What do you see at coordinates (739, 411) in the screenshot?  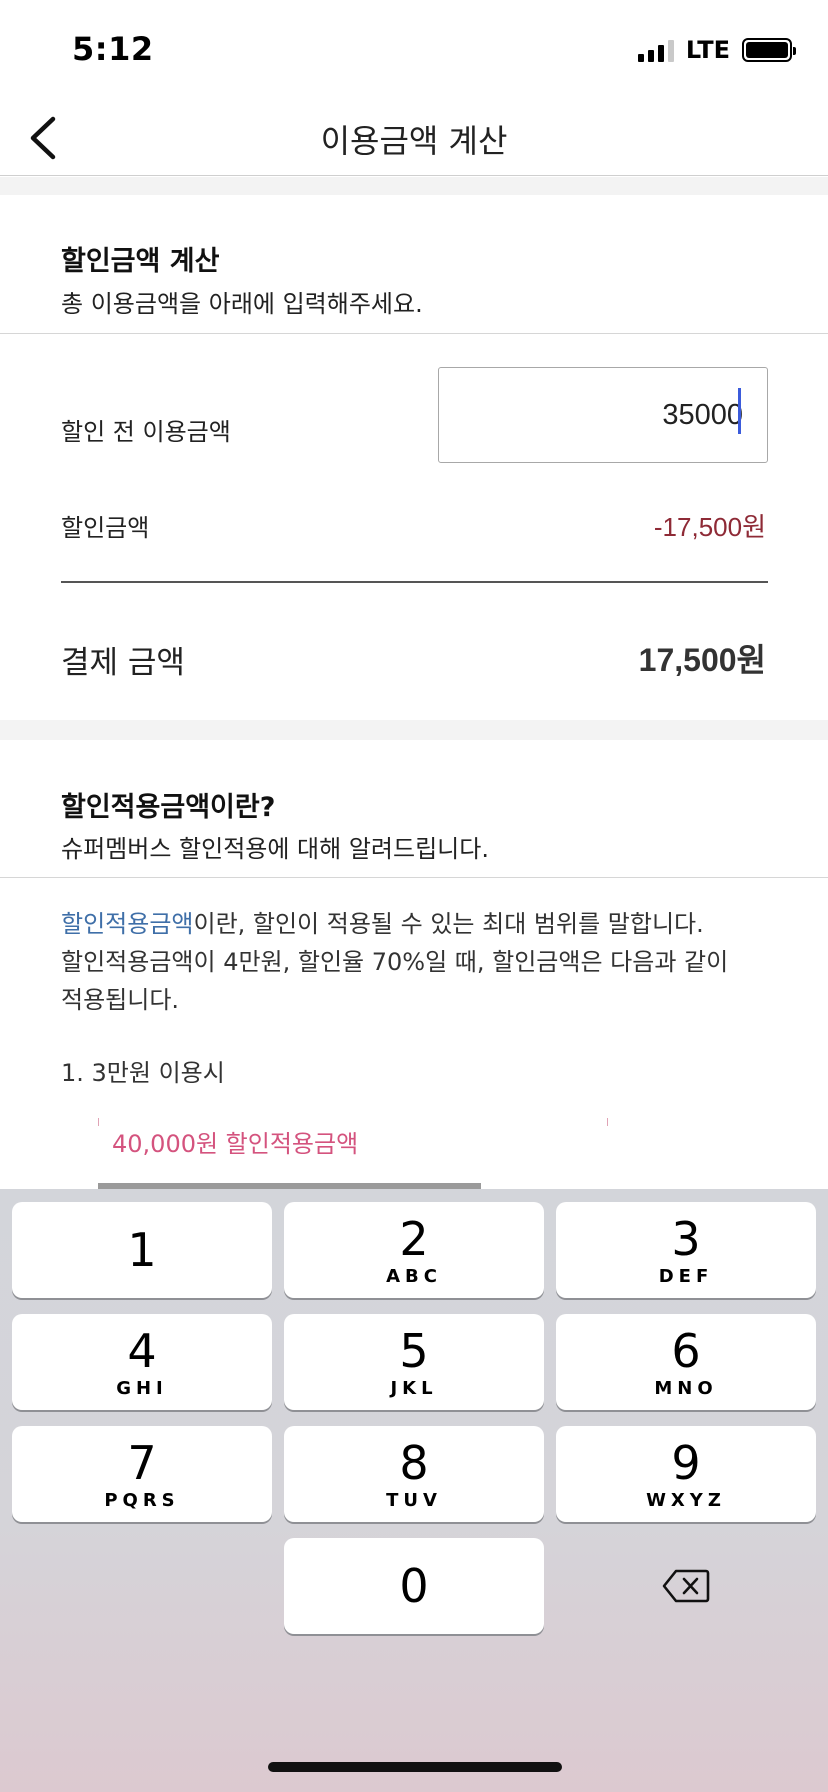 I see `text-caret` at bounding box center [739, 411].